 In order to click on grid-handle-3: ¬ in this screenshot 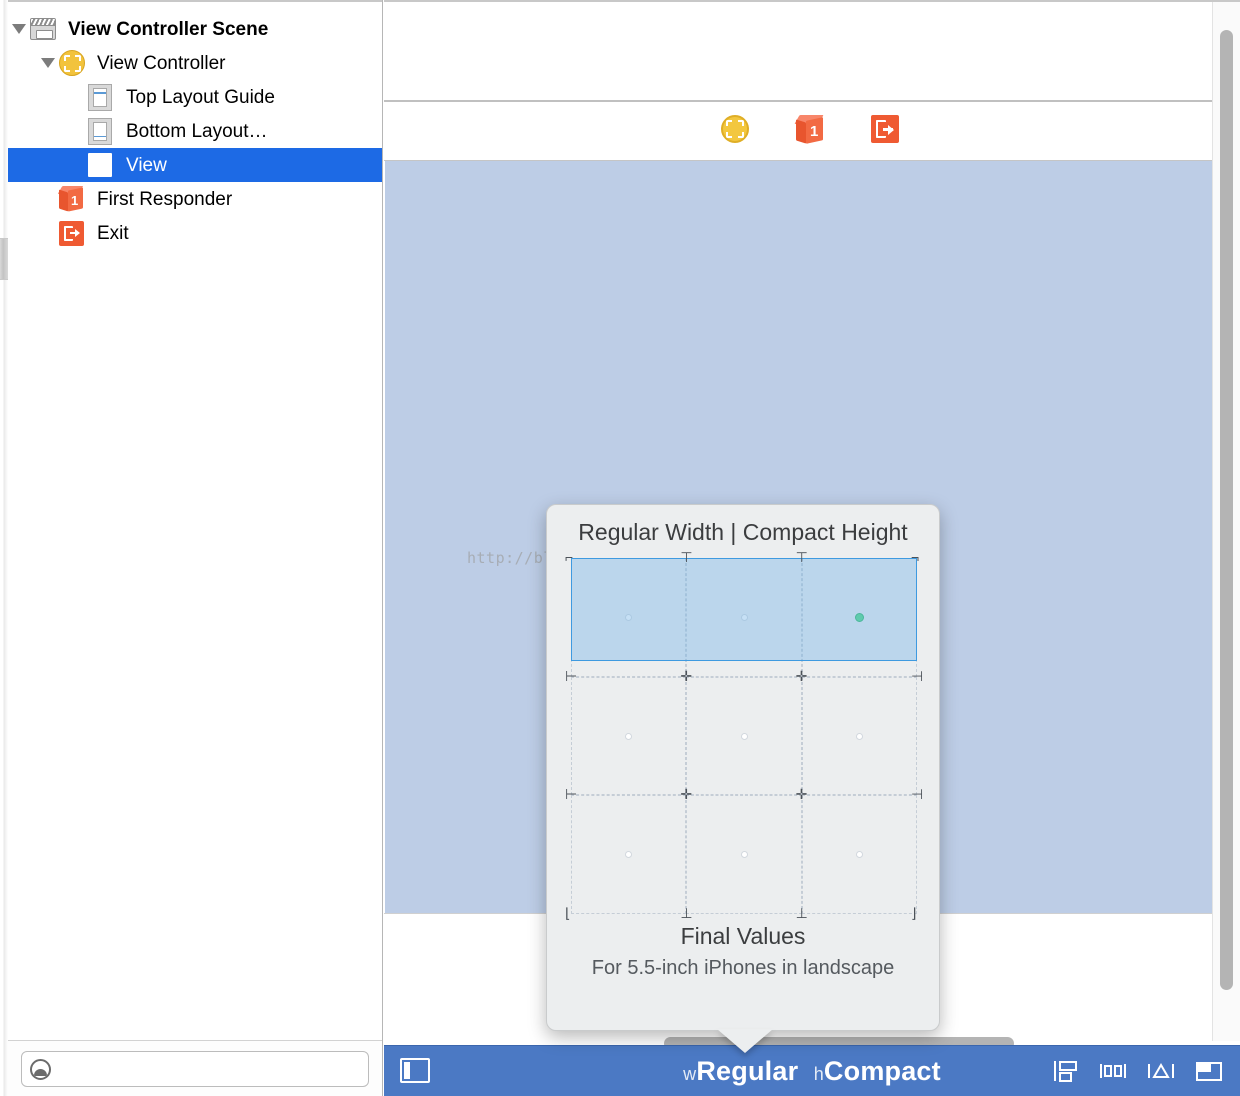, I will do `click(915, 557)`.